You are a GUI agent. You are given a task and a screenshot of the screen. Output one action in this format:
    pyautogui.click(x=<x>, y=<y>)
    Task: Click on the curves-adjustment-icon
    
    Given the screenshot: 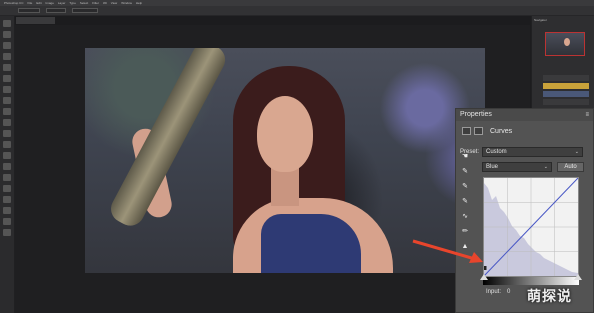 What is the action you would take?
    pyautogui.click(x=466, y=131)
    